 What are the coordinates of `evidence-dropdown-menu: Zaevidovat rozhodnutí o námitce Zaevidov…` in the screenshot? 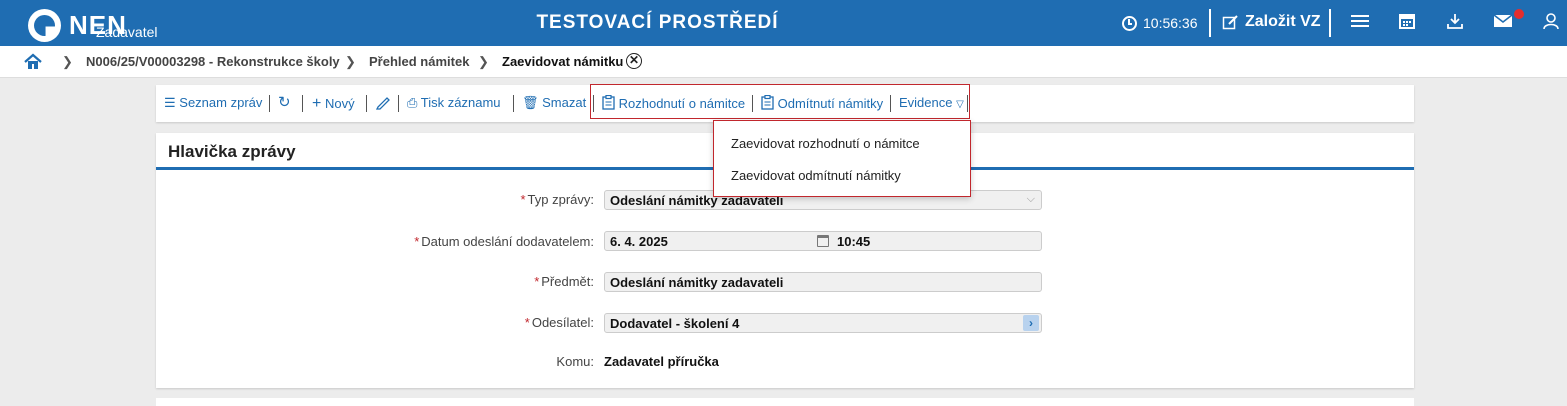 It's located at (842, 158).